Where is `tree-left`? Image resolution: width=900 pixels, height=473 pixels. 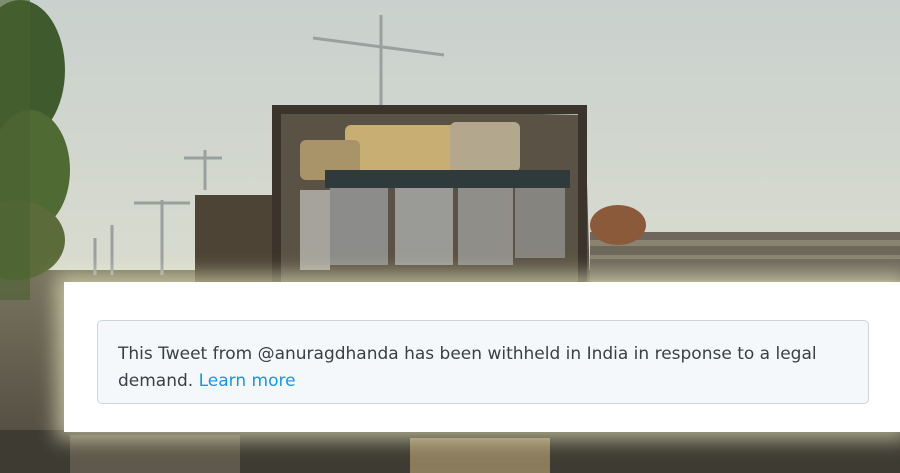 tree-left is located at coordinates (35, 150).